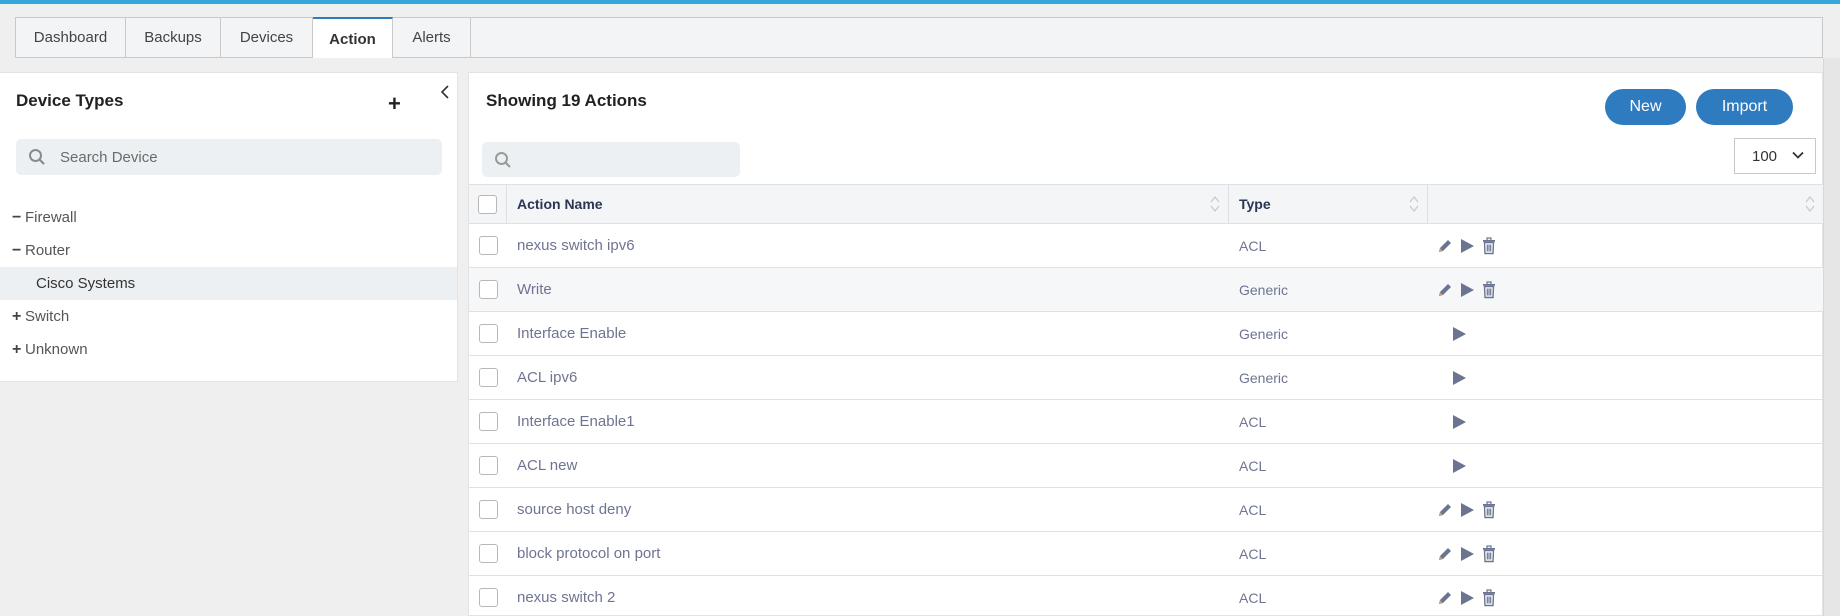 This screenshot has width=1840, height=616. What do you see at coordinates (1831, 337) in the screenshot?
I see `page-scrollbar` at bounding box center [1831, 337].